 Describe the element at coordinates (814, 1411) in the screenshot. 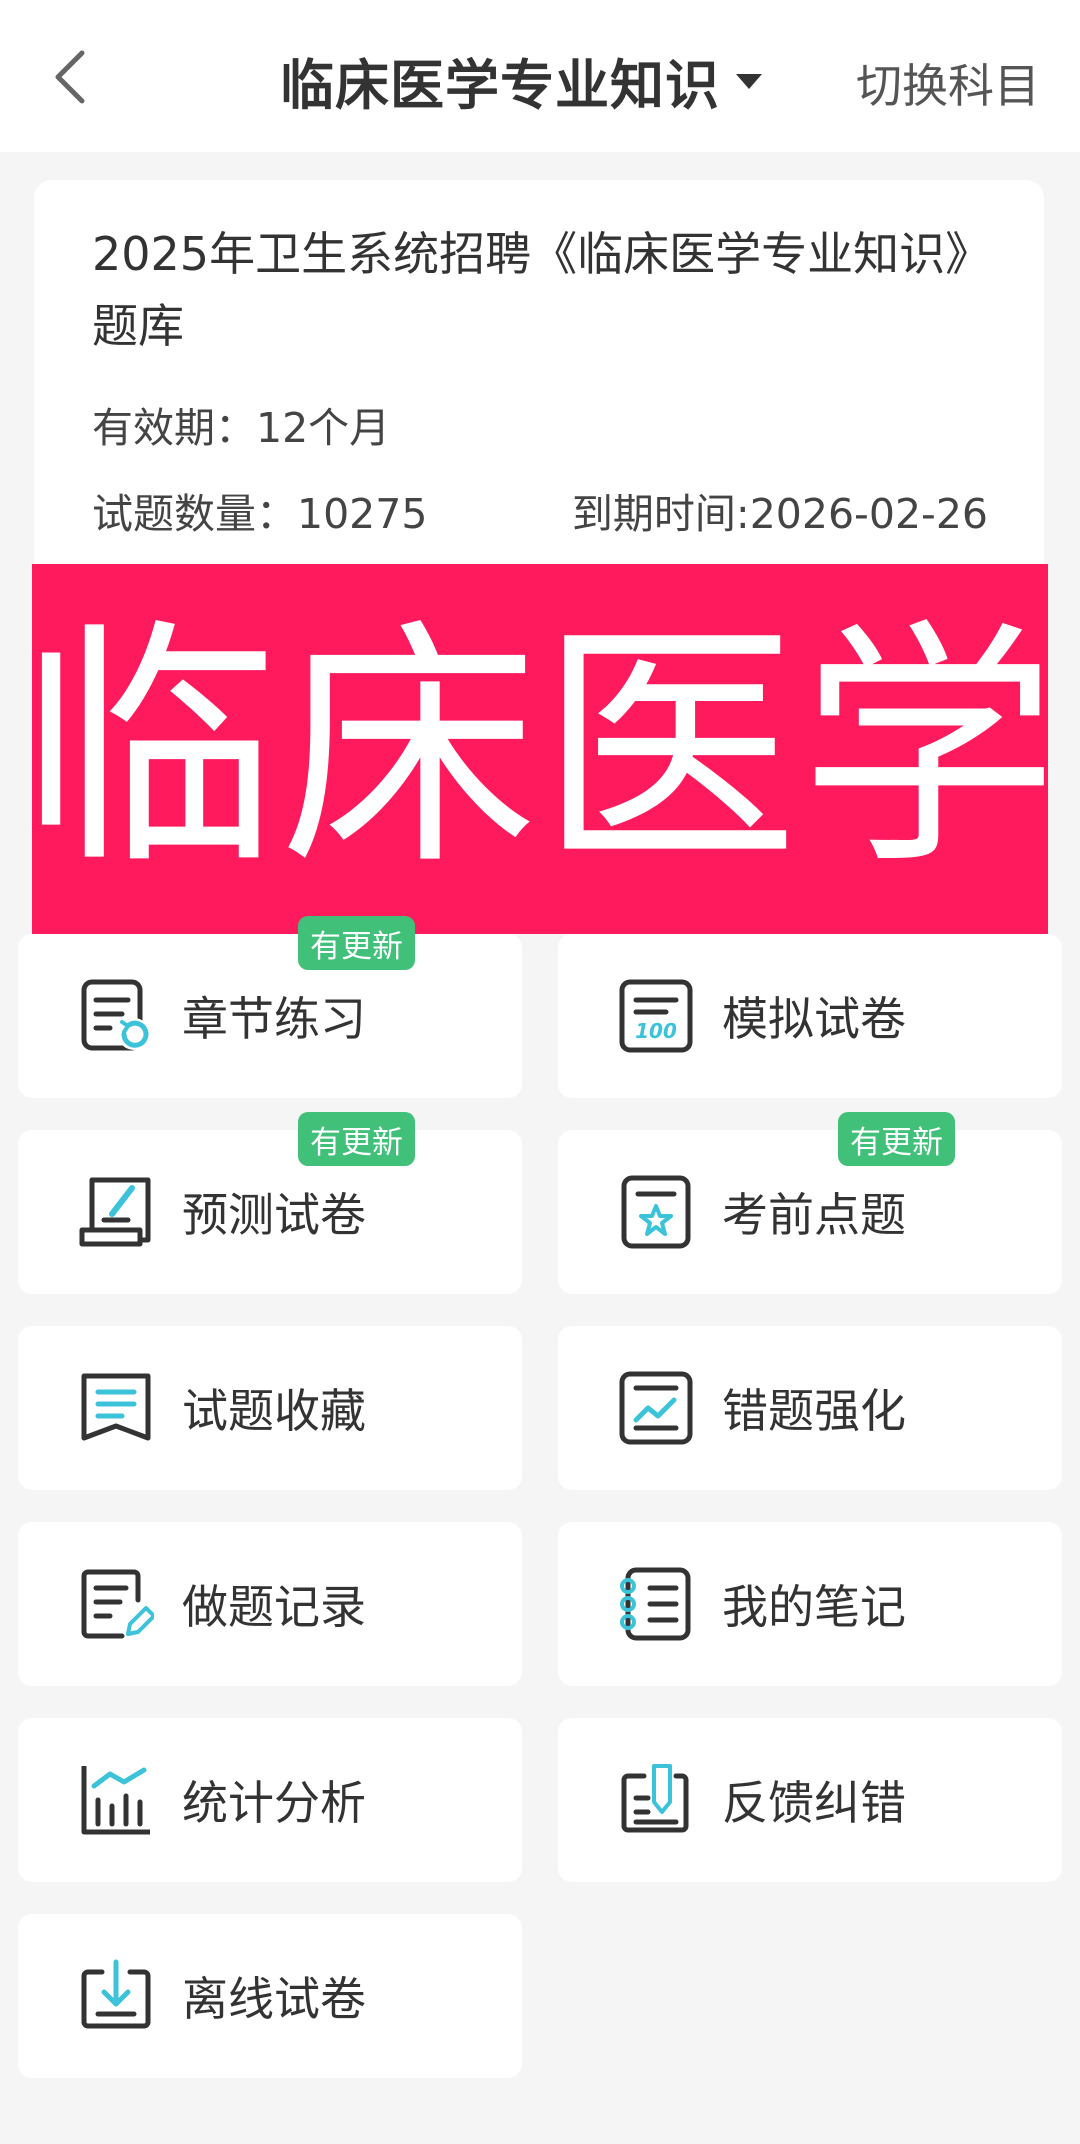

I see `tile-label: 错题强化` at that location.